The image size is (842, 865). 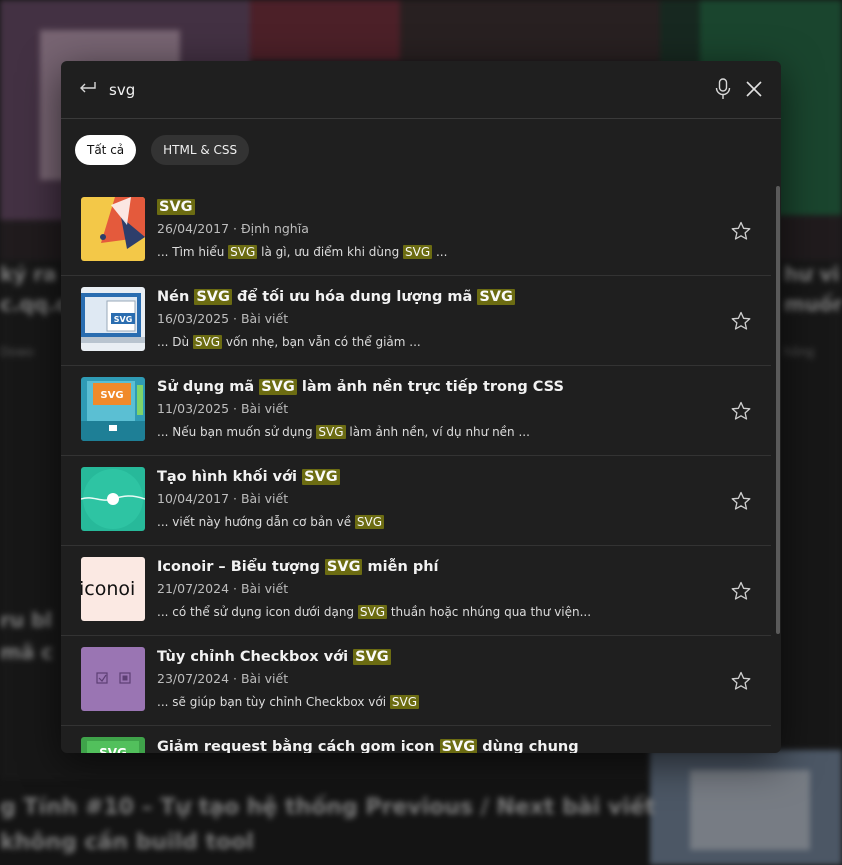 What do you see at coordinates (223, 318) in the screenshot?
I see `result-meta: 16/03/2025 · Bài viết` at bounding box center [223, 318].